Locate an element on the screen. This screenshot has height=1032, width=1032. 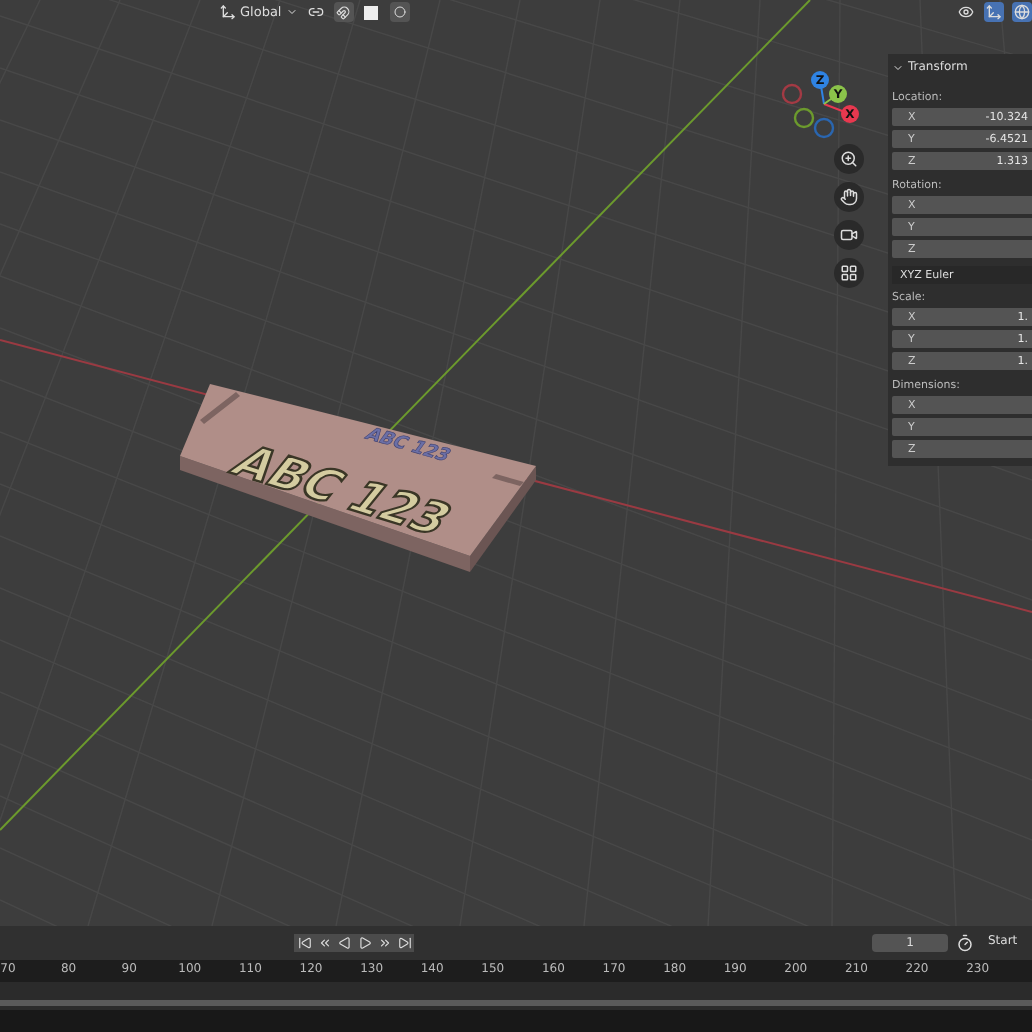
plate-text: ABC 123 is located at coordinates (408, 445).